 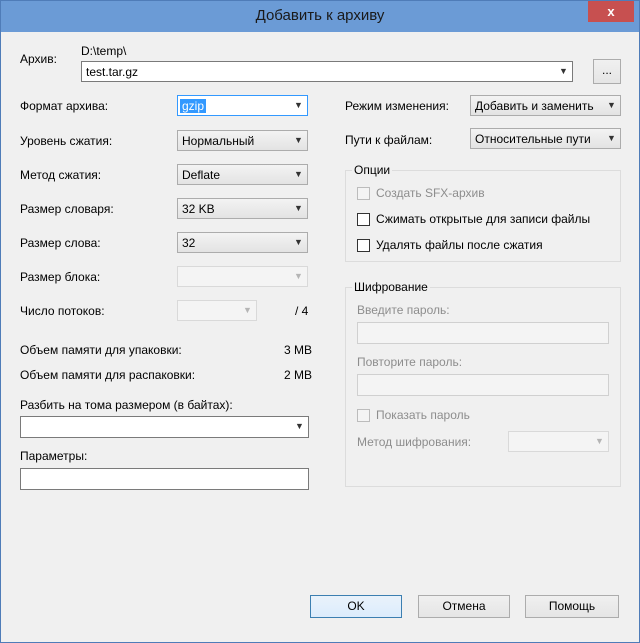 I want to click on word-value: 32, so click(x=189, y=243).